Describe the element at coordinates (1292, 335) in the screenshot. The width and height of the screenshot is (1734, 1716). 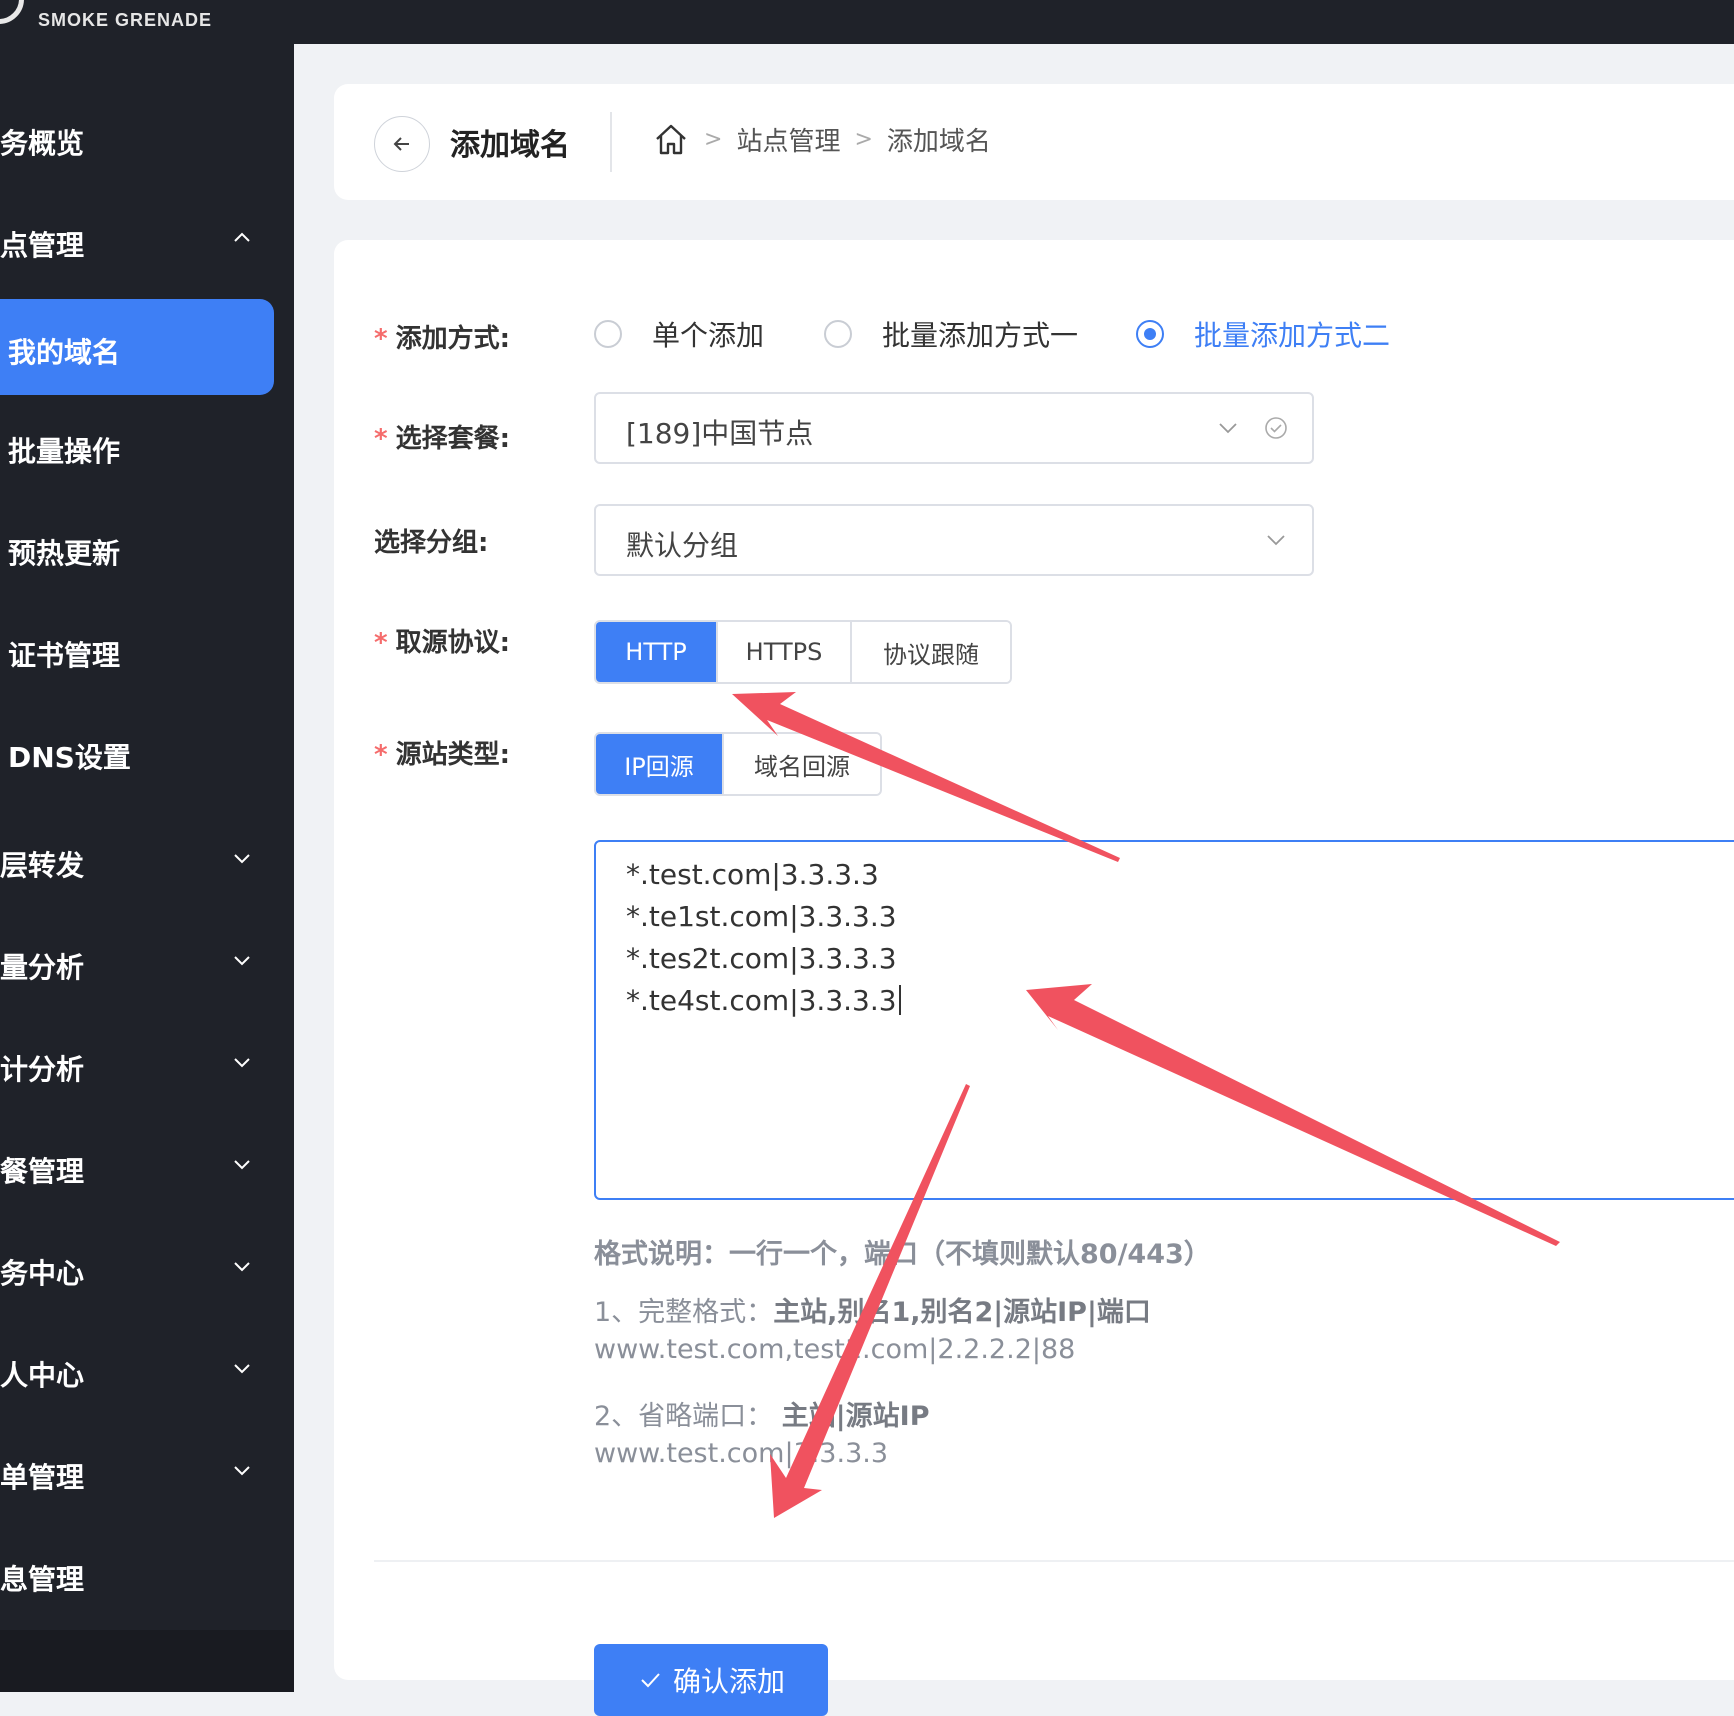
I see `radio-label: 批量添加方式二` at that location.